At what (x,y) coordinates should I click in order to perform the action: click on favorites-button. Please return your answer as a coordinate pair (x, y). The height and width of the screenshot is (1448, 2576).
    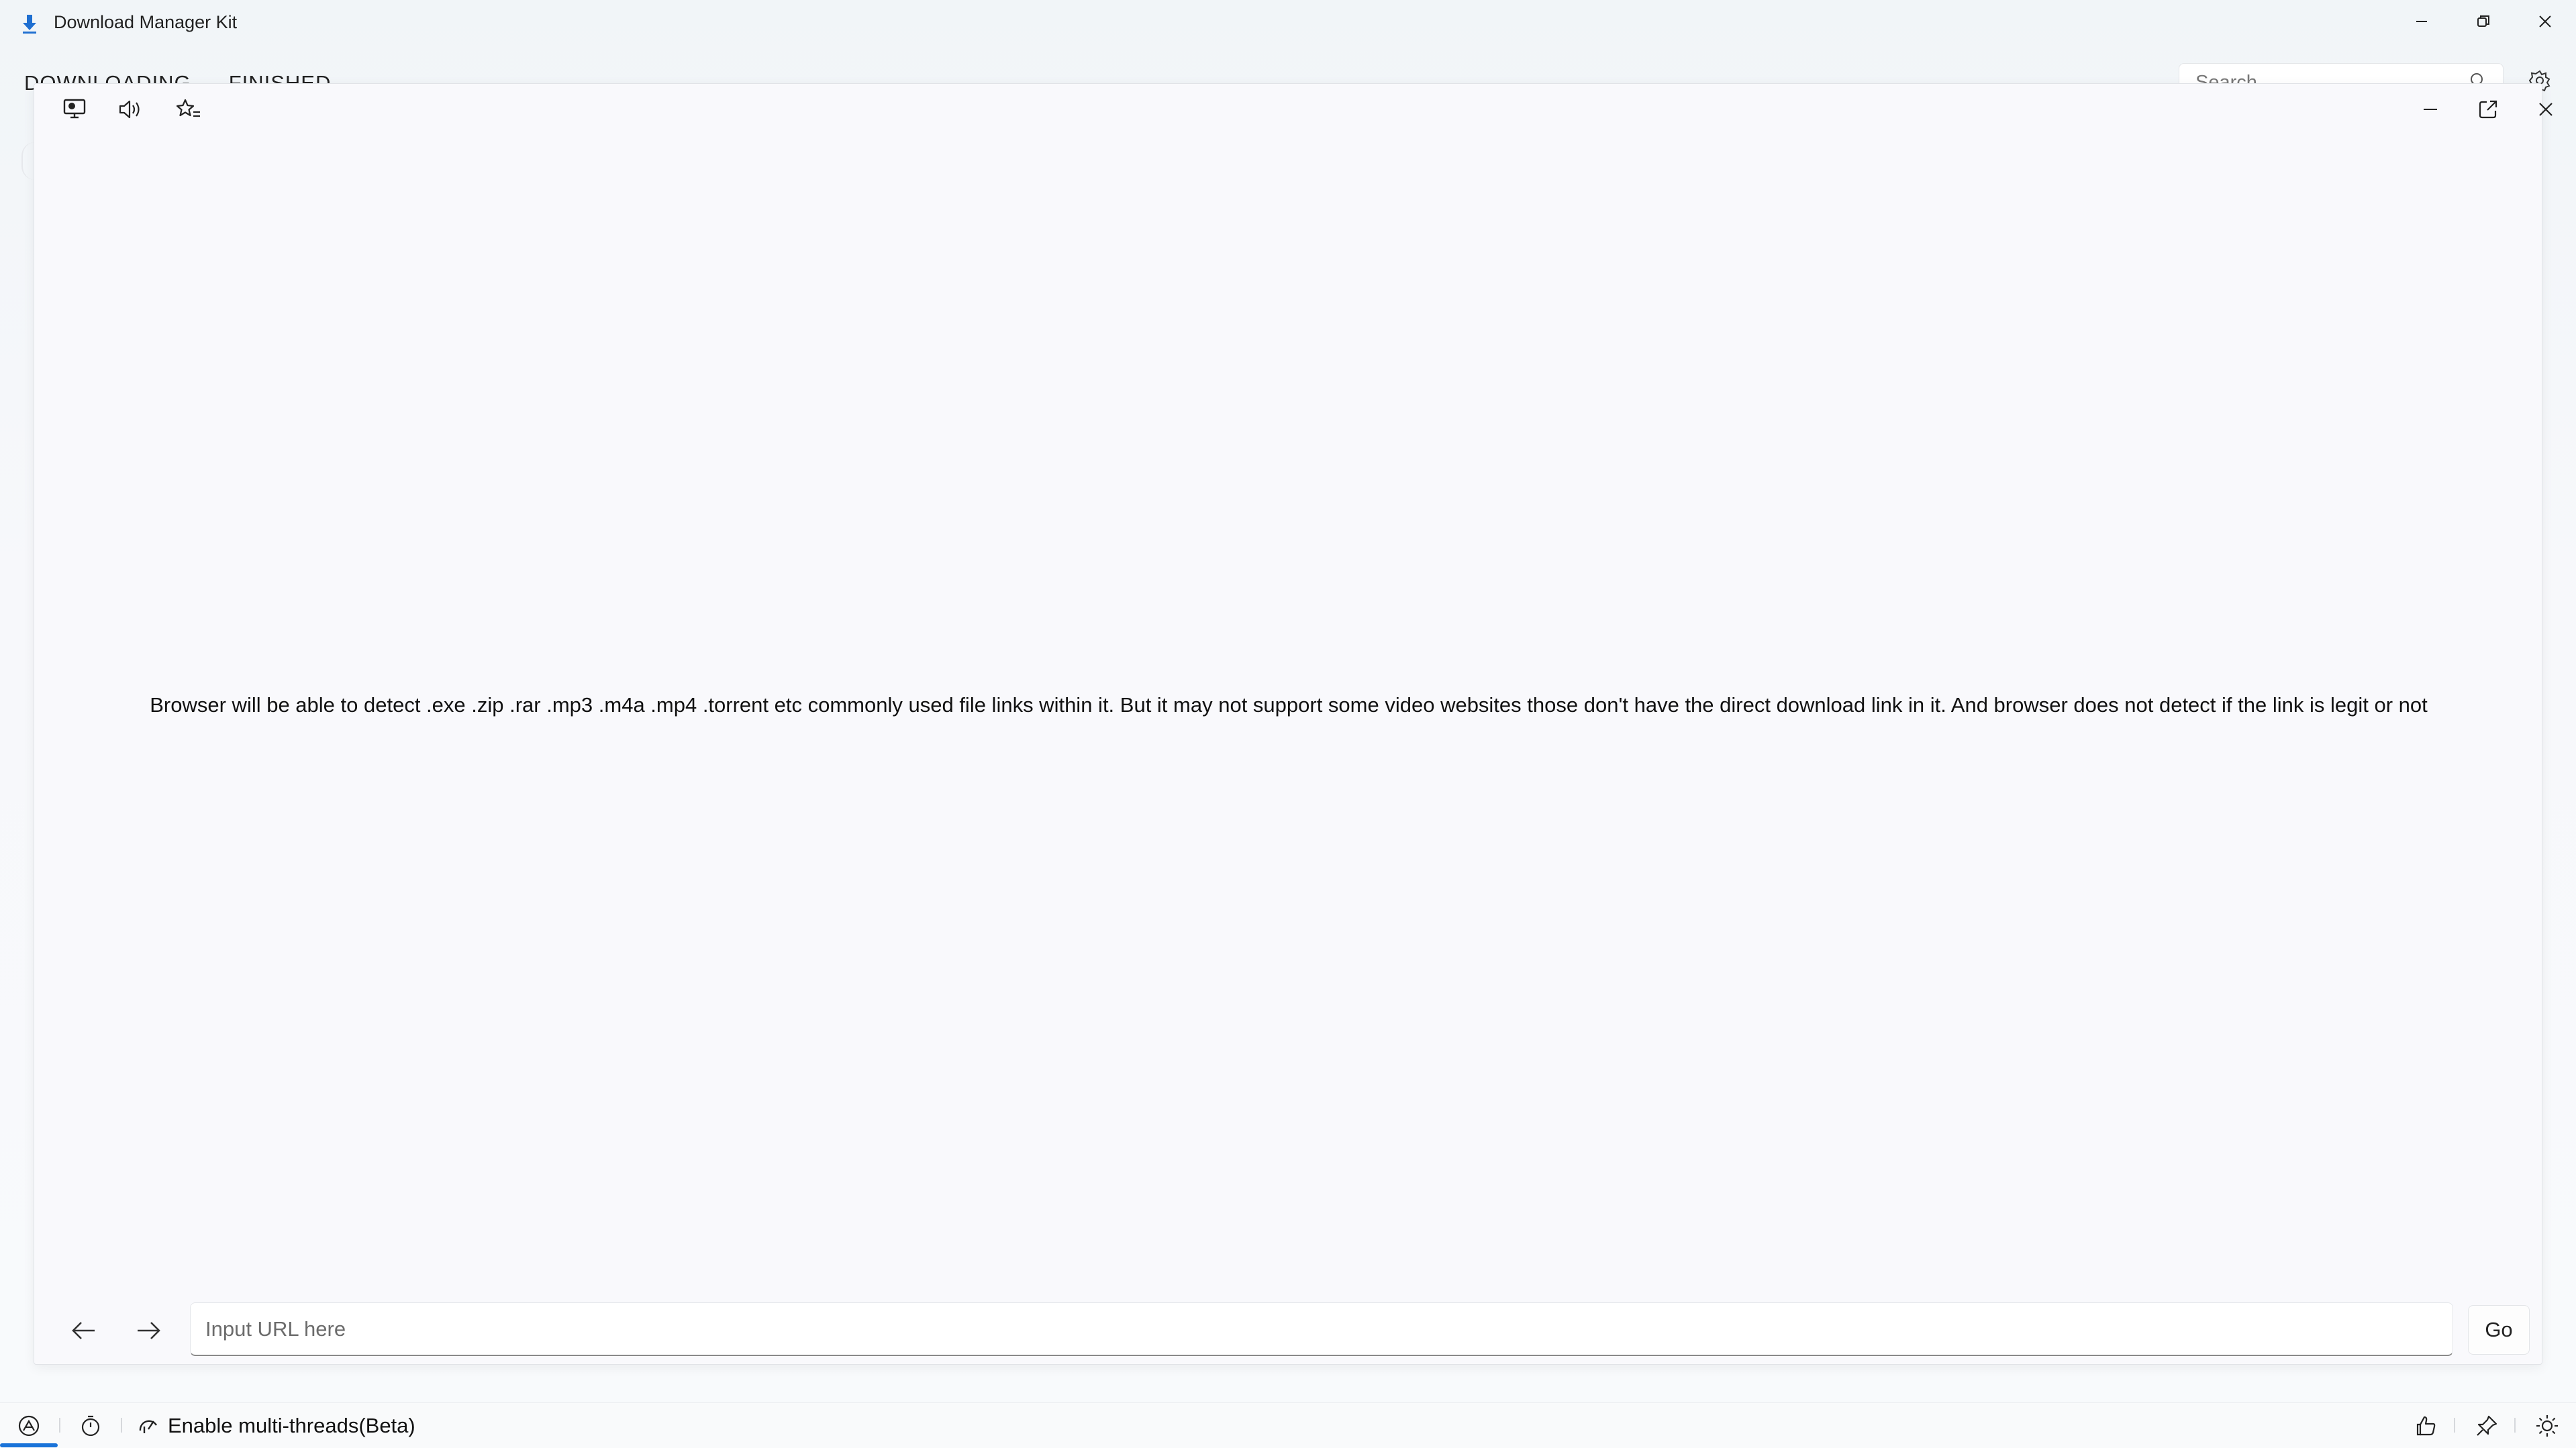
    Looking at the image, I should click on (188, 109).